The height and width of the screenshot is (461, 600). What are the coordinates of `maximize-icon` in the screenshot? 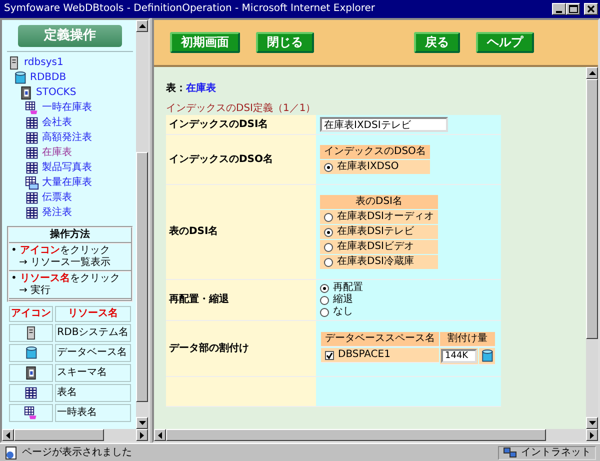 It's located at (573, 9).